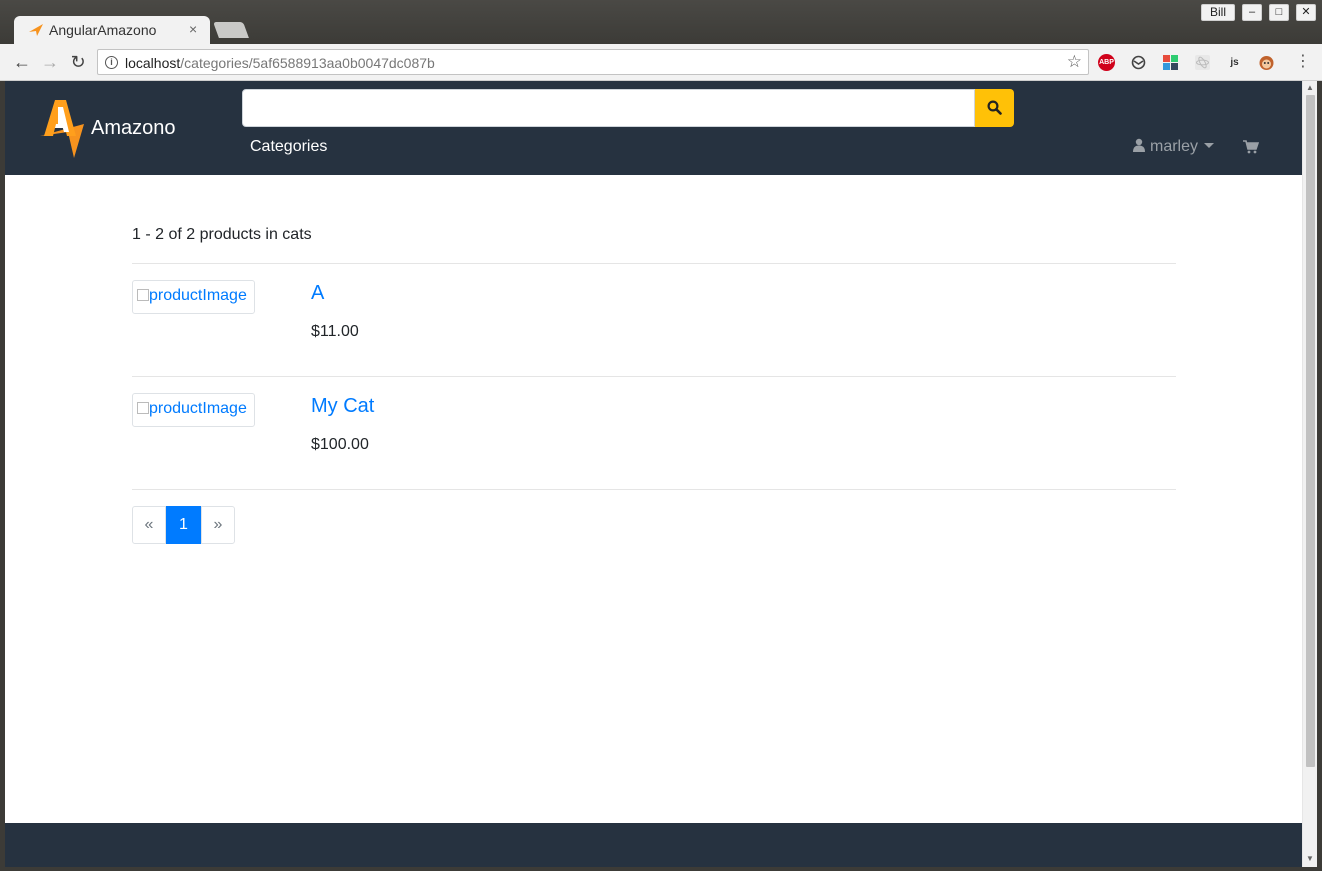 The image size is (1322, 871). What do you see at coordinates (133, 128) in the screenshot?
I see `brand-name: Amazono` at bounding box center [133, 128].